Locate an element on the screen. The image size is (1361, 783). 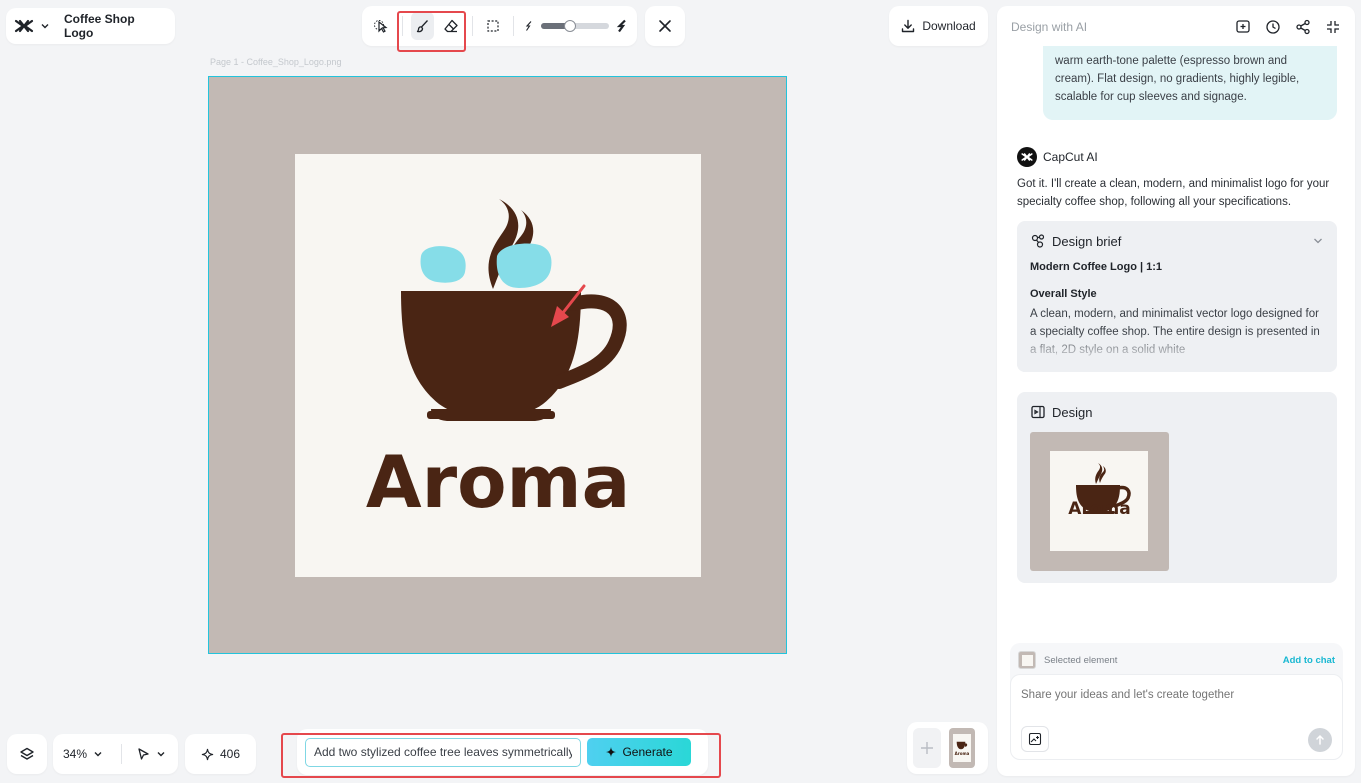
download-label: Download is located at coordinates (949, 26).